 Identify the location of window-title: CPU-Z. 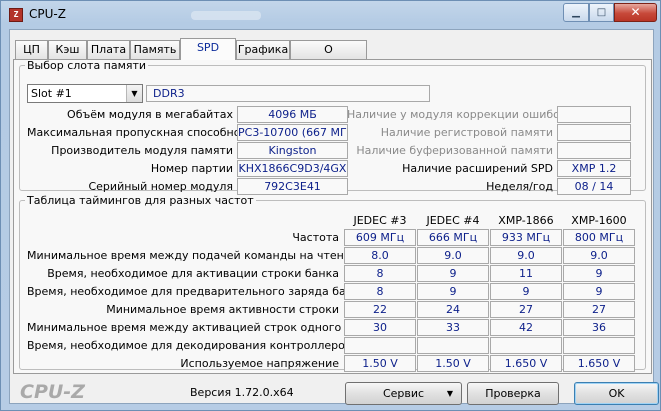
(47, 14).